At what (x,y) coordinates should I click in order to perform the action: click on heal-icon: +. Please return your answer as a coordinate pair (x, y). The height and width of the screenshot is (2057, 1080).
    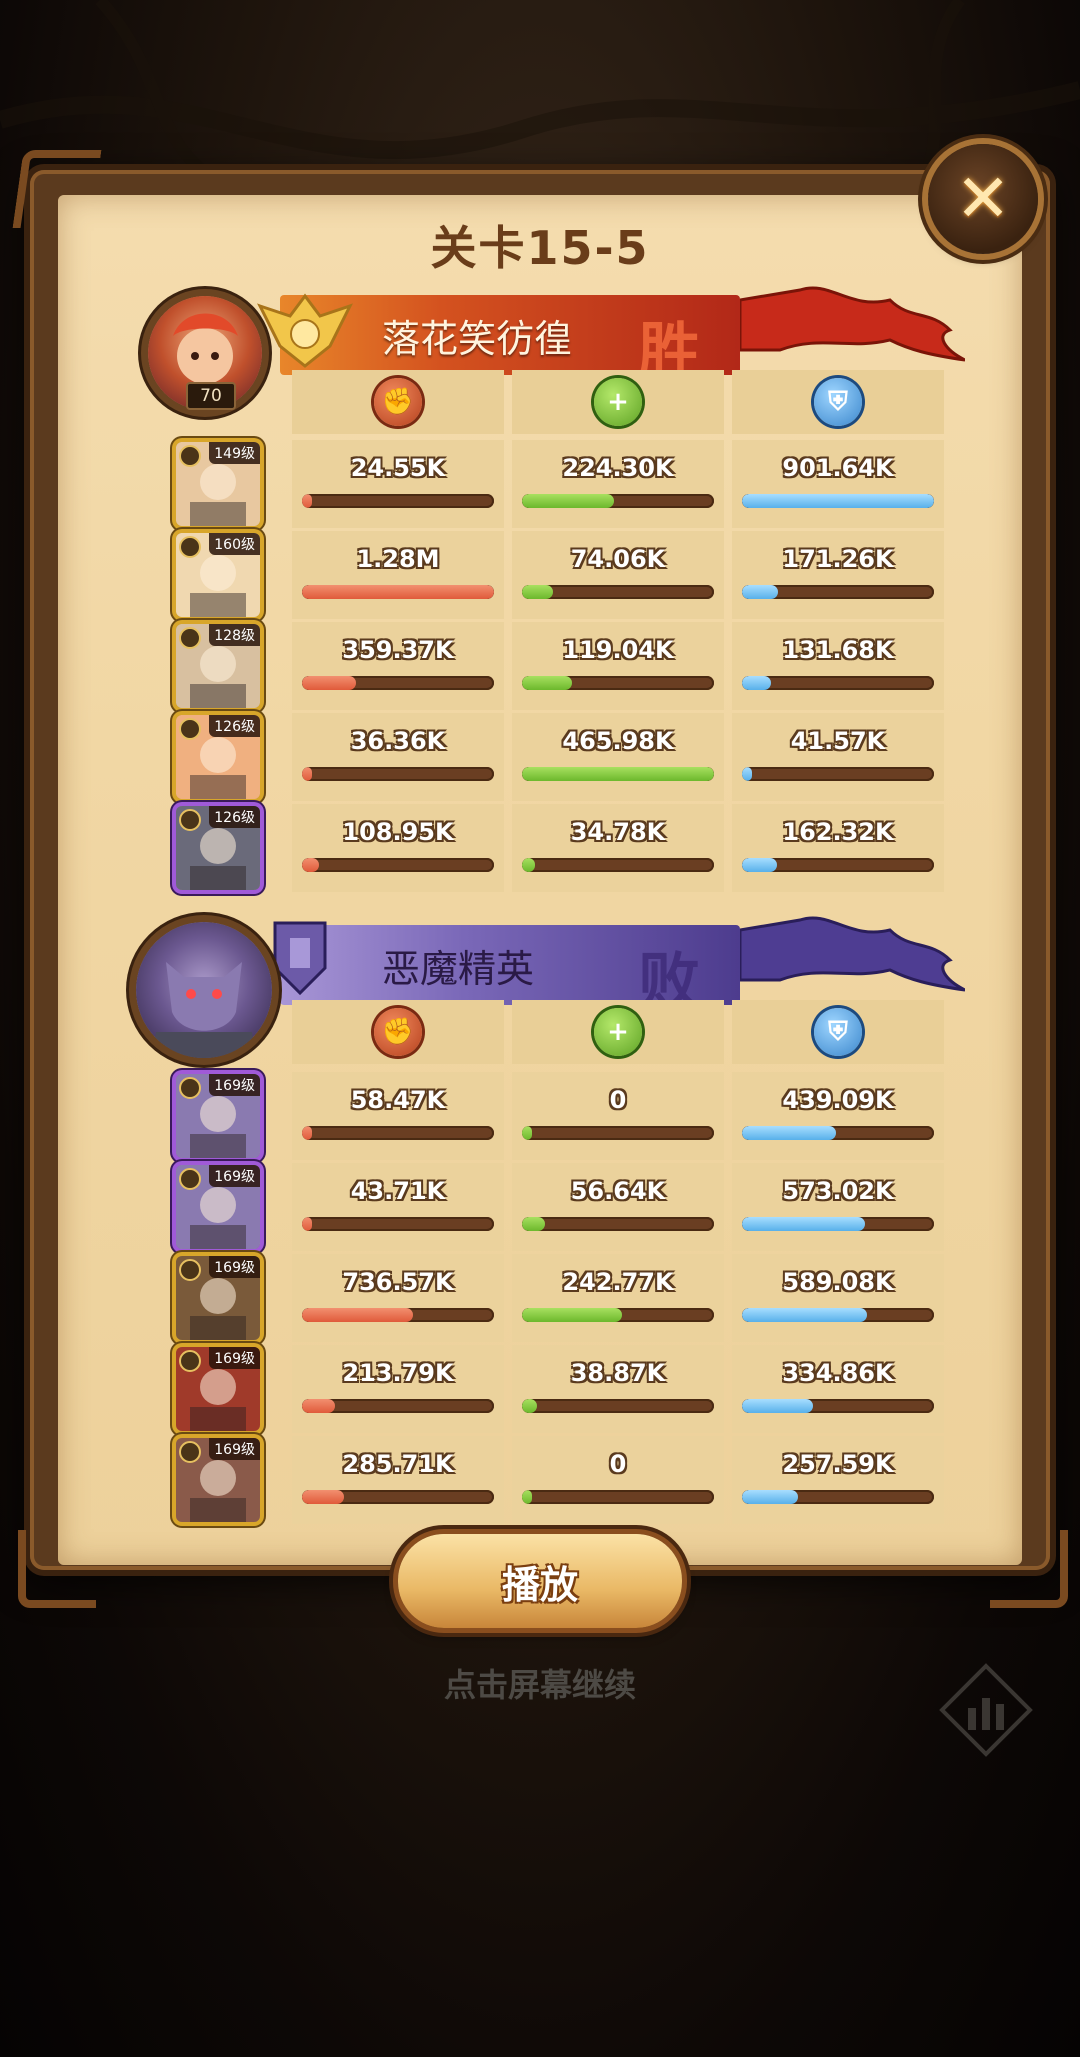
    Looking at the image, I should click on (618, 402).